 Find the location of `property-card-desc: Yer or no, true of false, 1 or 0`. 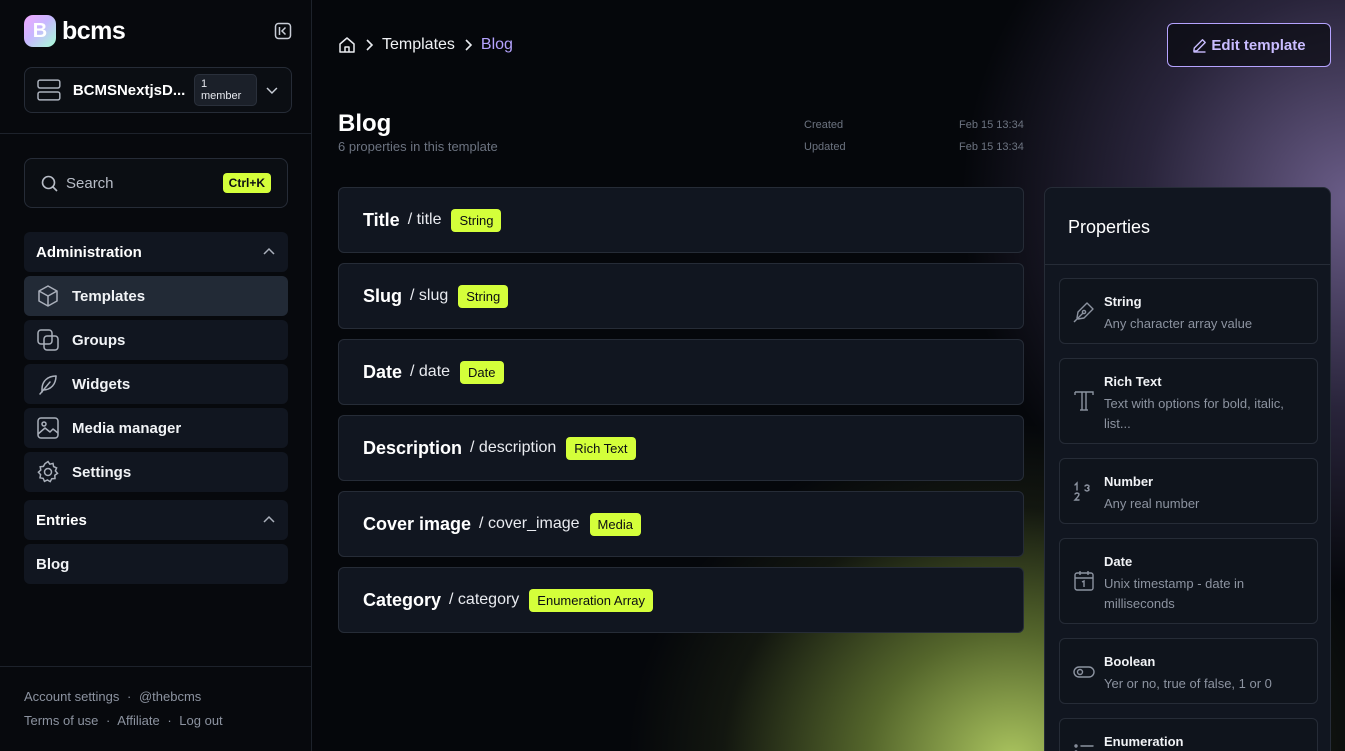

property-card-desc: Yer or no, true of false, 1 or 0 is located at coordinates (1188, 683).